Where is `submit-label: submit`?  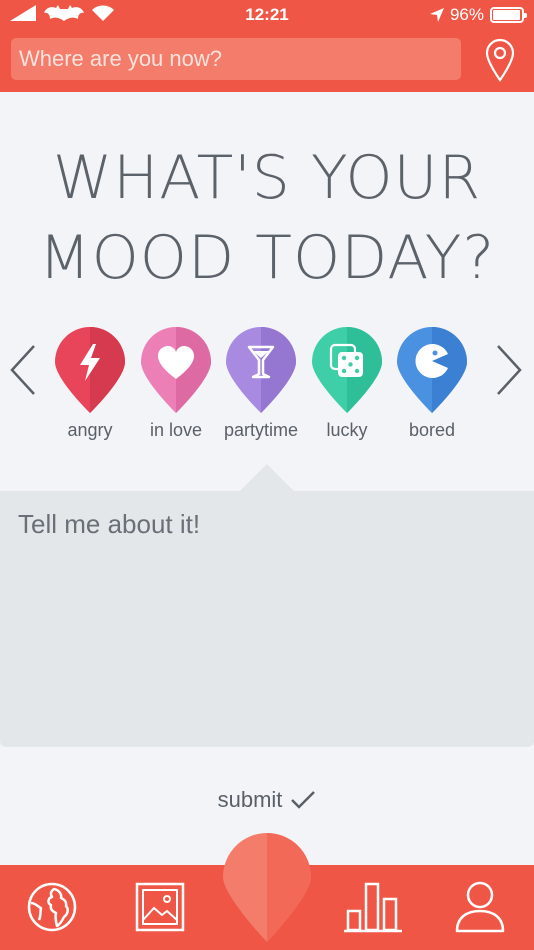 submit-label: submit is located at coordinates (250, 799).